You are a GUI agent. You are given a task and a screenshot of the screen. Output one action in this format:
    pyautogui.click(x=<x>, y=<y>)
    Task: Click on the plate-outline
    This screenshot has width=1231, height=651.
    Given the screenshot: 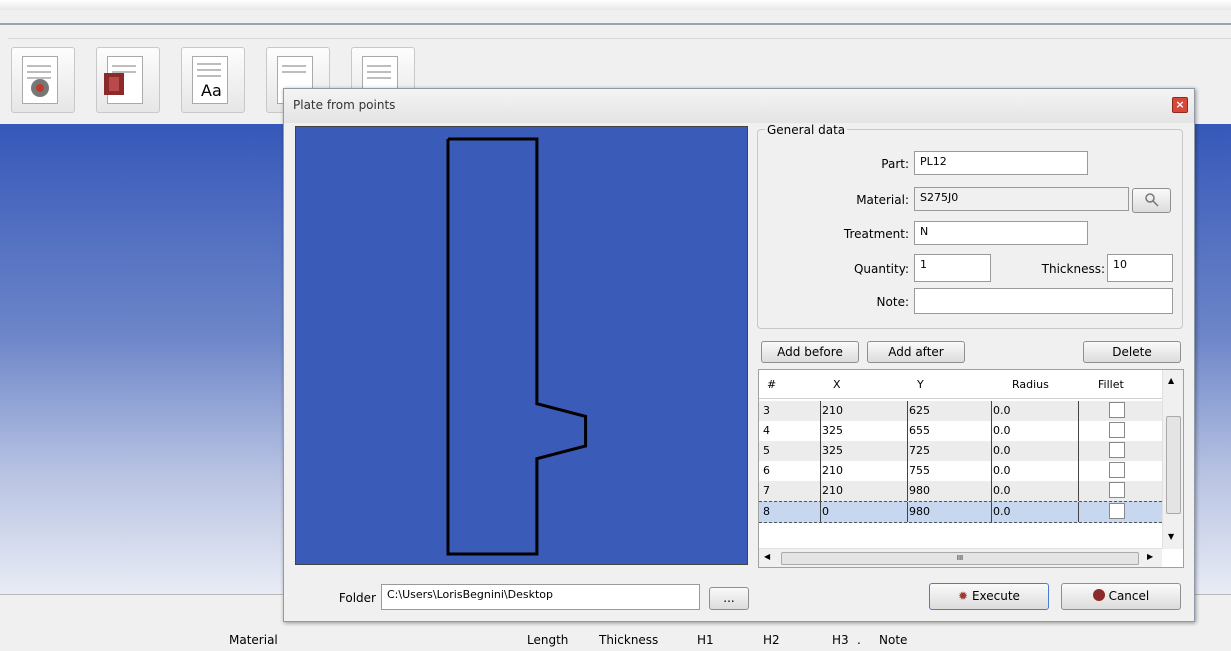 What is the action you would take?
    pyautogui.click(x=517, y=346)
    